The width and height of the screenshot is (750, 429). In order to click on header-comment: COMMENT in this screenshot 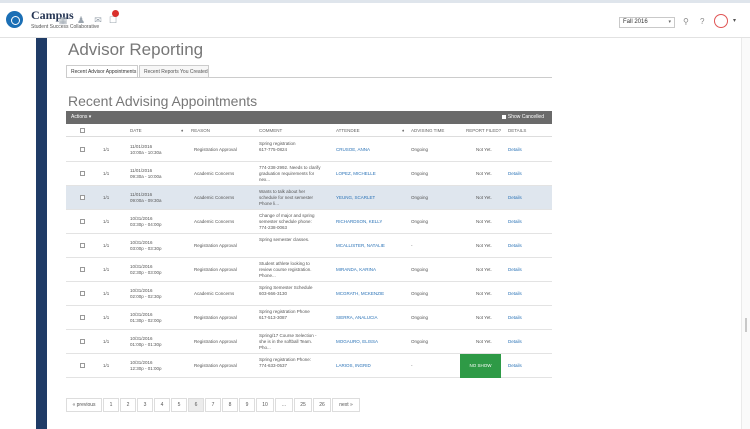, I will do `click(270, 130)`.